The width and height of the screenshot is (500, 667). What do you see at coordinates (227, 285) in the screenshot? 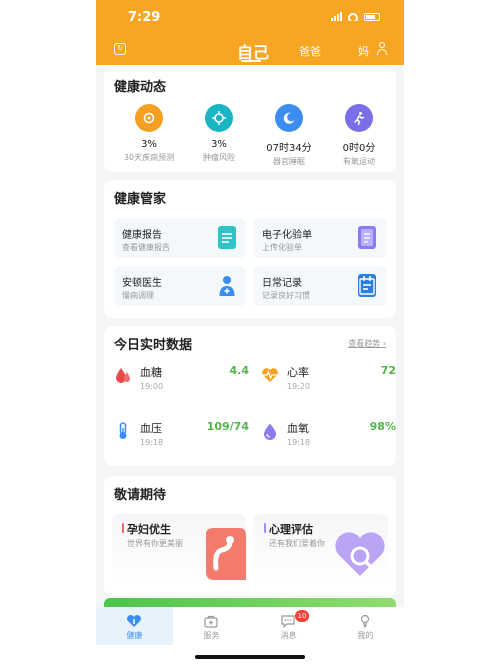
I see `doctor-icon` at bounding box center [227, 285].